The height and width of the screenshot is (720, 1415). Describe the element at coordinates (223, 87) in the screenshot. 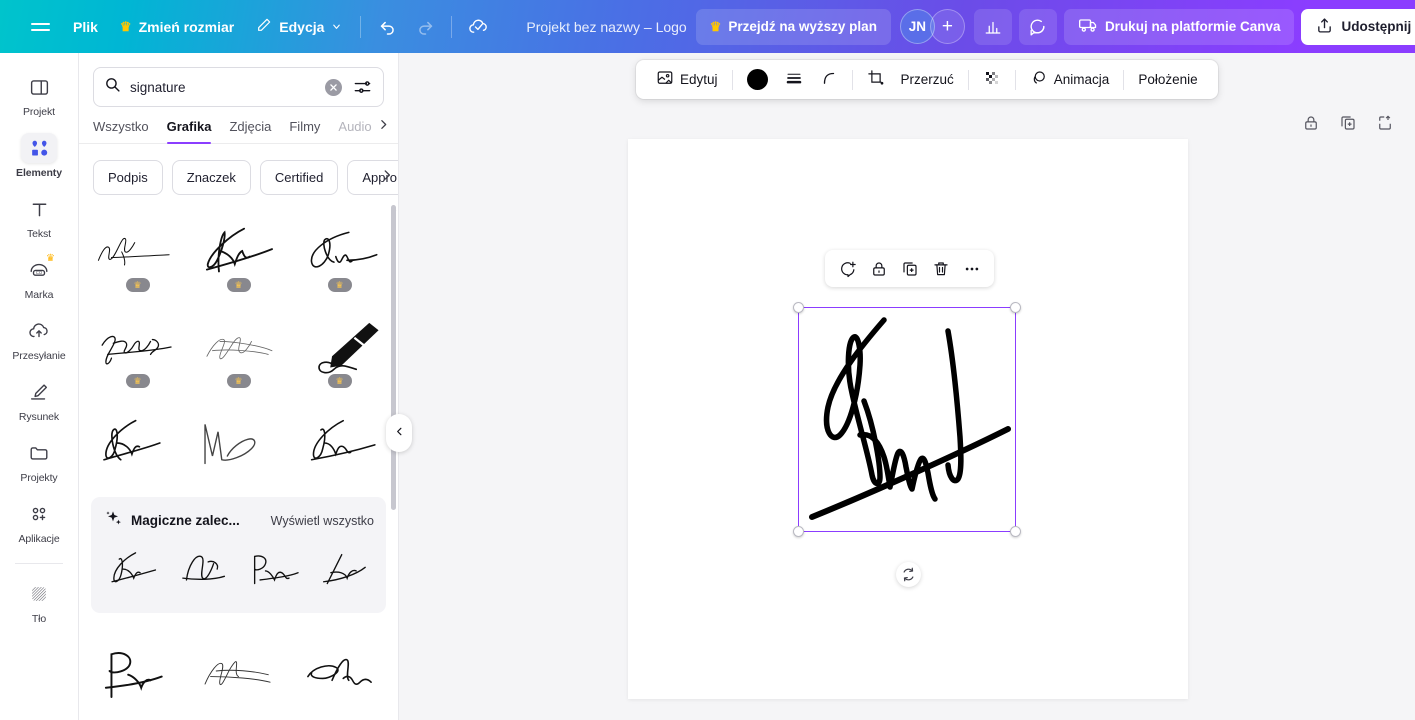

I see `search-input` at that location.